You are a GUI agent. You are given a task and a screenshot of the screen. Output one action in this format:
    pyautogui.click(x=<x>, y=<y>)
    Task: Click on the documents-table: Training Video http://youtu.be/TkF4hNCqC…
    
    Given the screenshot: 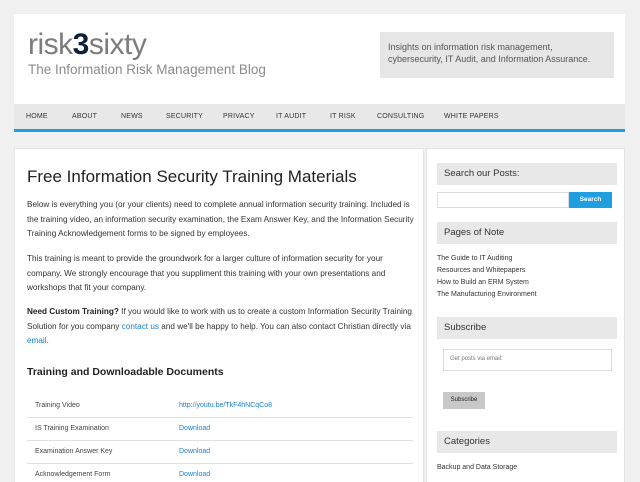 What is the action you would take?
    pyautogui.click(x=220, y=438)
    